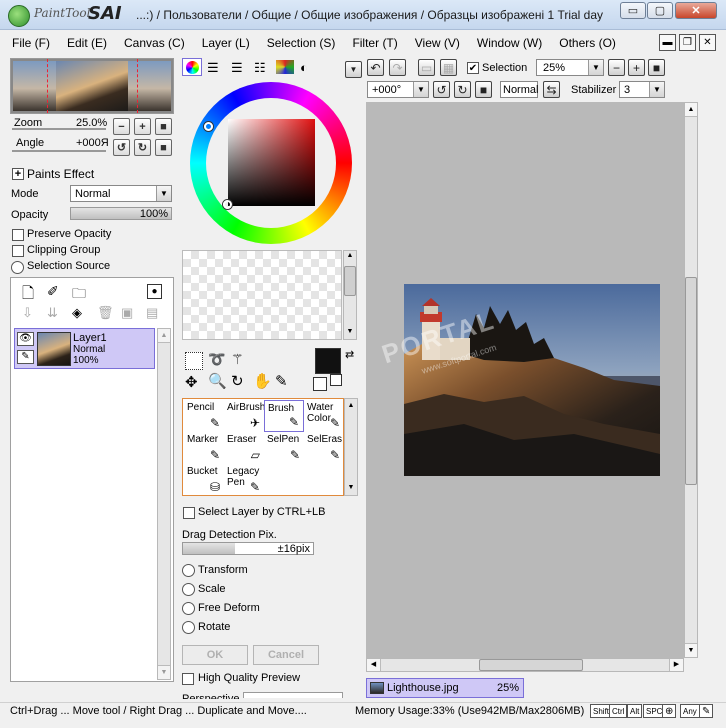  Describe the element at coordinates (324, 416) in the screenshot. I see `tool-watercolor: Water Color ✎` at that location.